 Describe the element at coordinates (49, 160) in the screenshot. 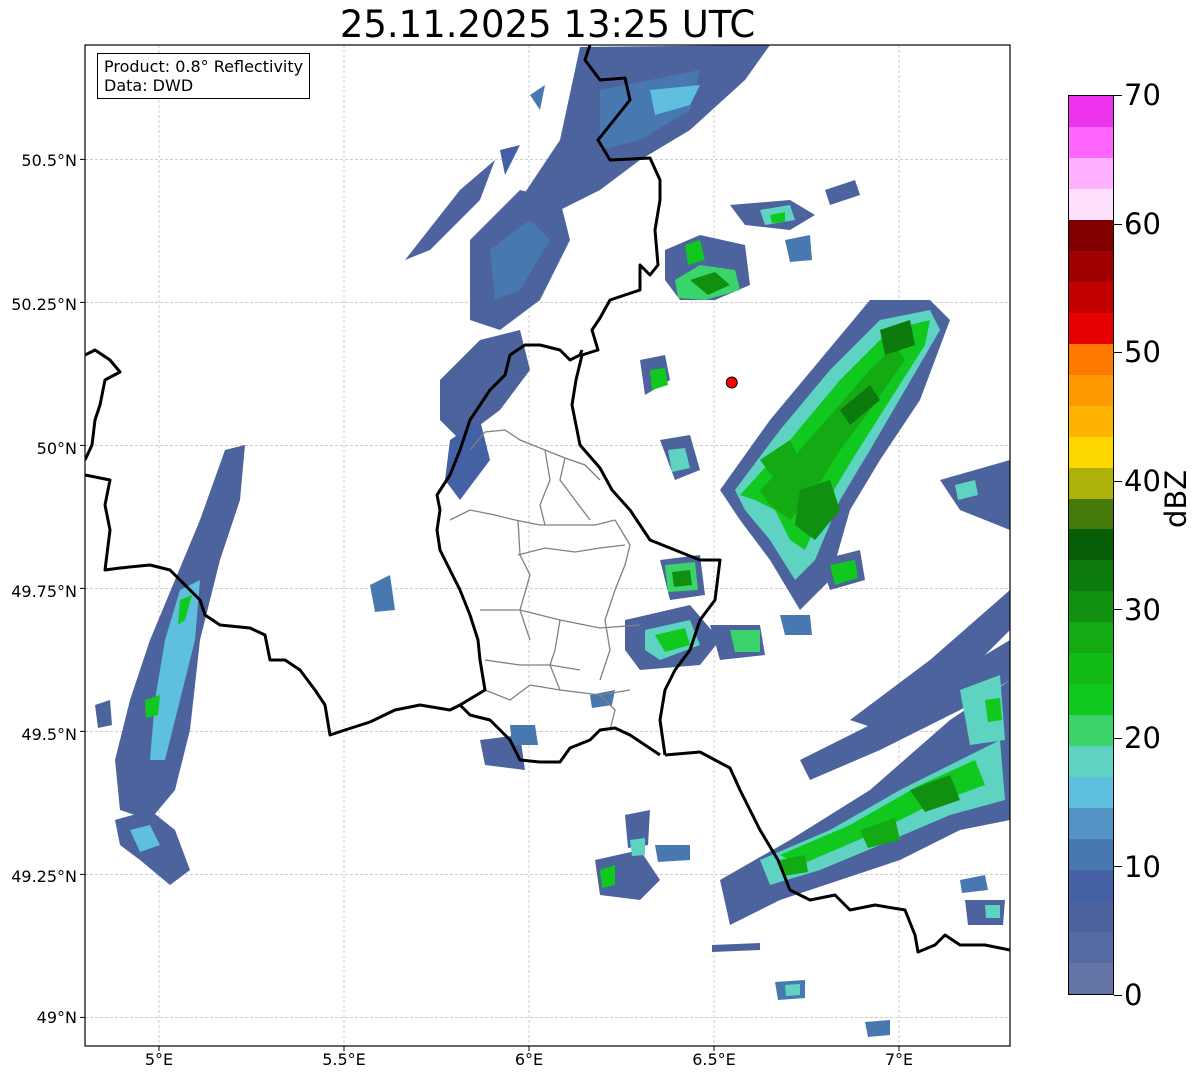

I see `lat-label-50-5: 50.5°N` at that location.